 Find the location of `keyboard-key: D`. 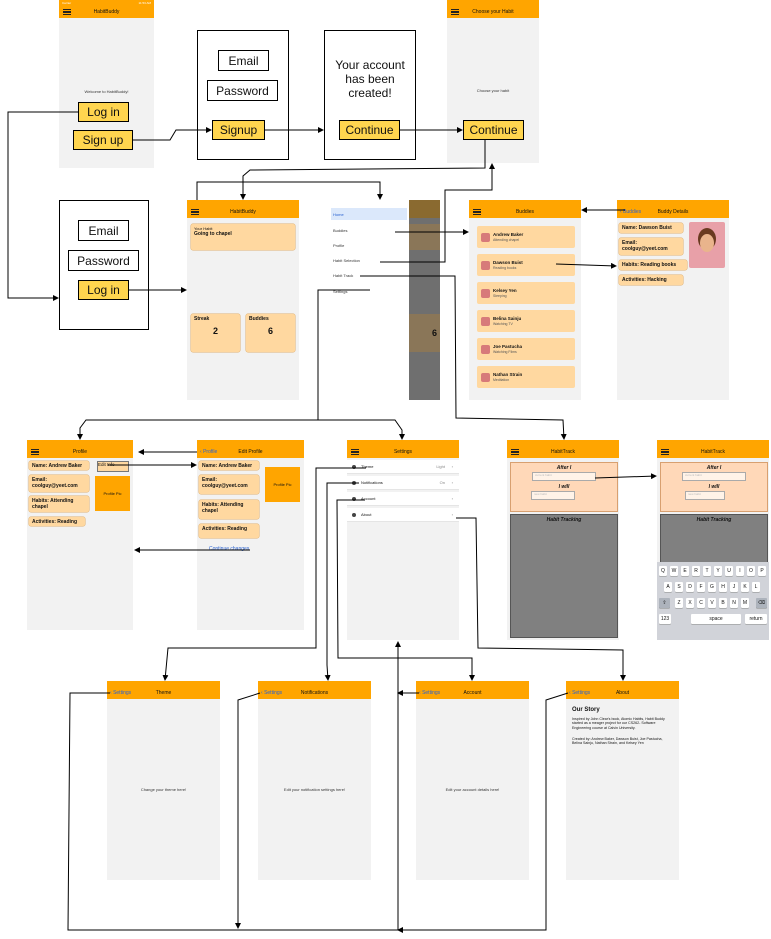

keyboard-key: D is located at coordinates (690, 587).